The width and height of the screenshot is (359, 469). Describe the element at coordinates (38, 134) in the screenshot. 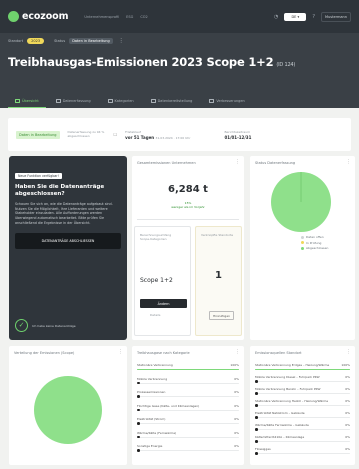

I see `status-badge: Daten in Bearbeitung` at that location.